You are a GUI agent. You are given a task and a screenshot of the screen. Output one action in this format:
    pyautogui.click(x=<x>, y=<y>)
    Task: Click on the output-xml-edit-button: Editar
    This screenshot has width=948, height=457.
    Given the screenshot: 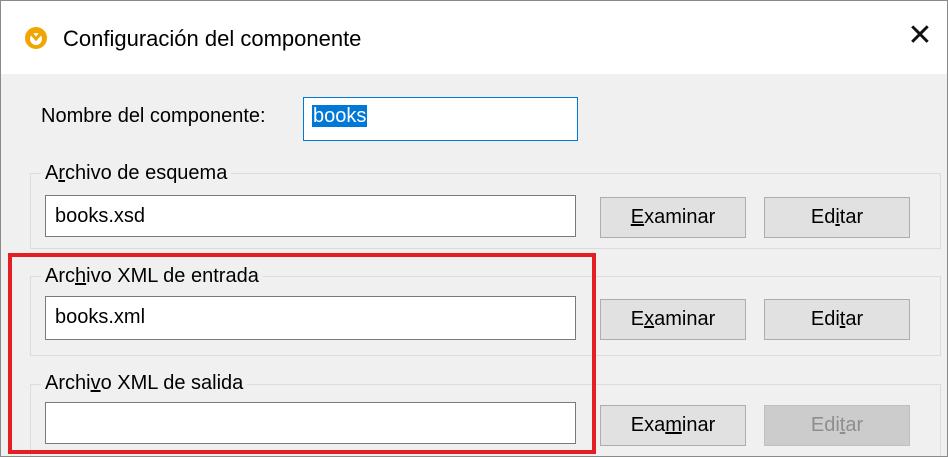 What is the action you would take?
    pyautogui.click(x=837, y=425)
    